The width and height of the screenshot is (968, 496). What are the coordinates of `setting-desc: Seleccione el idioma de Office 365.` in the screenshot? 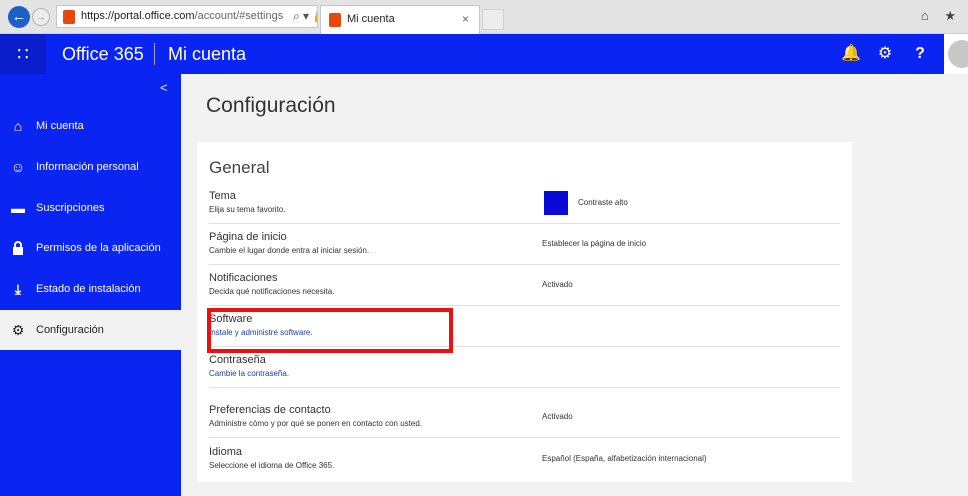 It's located at (272, 465).